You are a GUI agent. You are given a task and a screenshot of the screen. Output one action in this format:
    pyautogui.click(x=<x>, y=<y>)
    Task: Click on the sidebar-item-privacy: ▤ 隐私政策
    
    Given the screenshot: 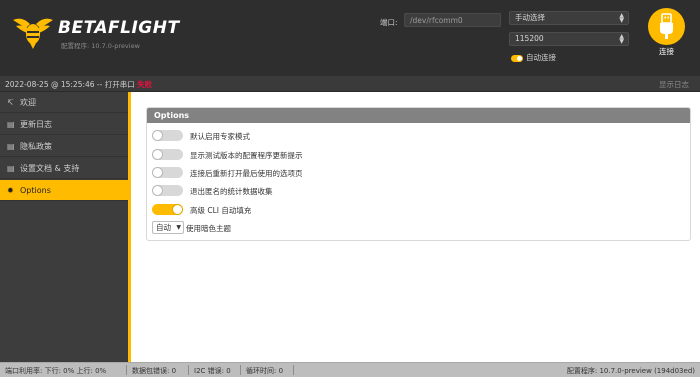 What is the action you would take?
    pyautogui.click(x=64, y=146)
    